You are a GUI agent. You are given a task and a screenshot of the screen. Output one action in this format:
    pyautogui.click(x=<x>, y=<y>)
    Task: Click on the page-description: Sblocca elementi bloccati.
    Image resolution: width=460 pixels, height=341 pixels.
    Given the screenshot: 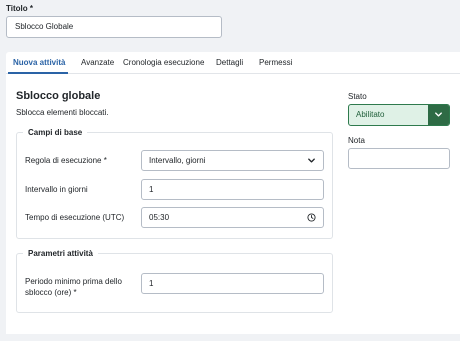 What is the action you would take?
    pyautogui.click(x=62, y=112)
    